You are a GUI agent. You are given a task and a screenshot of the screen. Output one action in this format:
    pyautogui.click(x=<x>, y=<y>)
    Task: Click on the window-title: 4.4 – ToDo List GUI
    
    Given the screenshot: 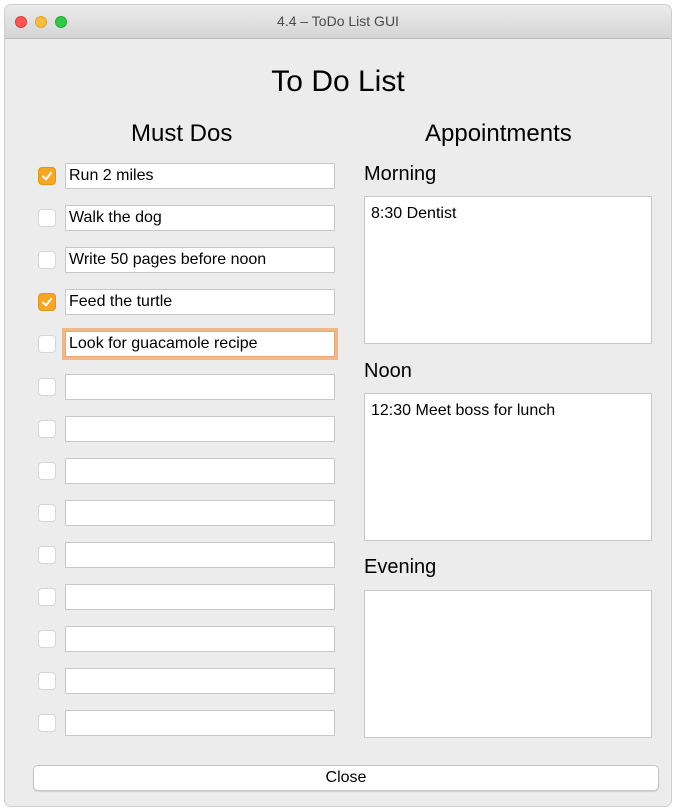 What is the action you would take?
    pyautogui.click(x=338, y=21)
    